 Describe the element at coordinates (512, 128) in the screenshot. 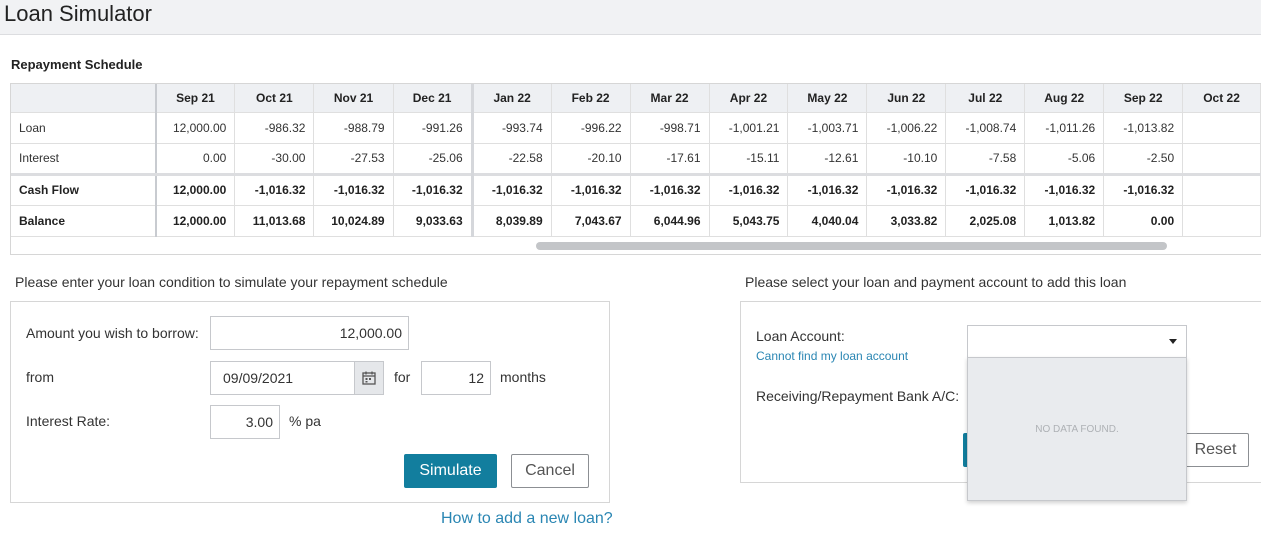

I see `schedule-cell: -993.74` at that location.